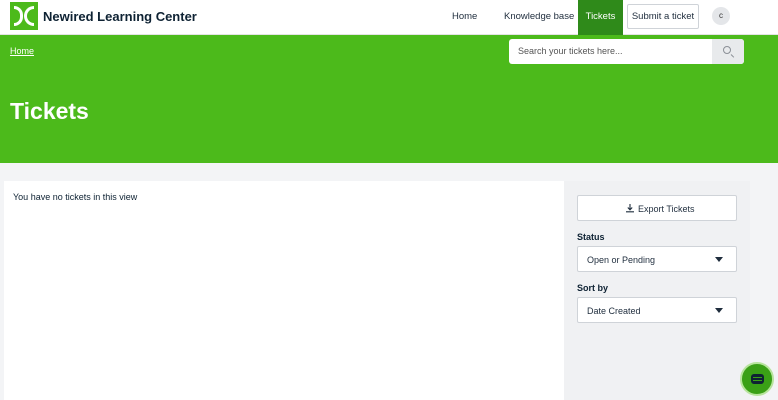 Image resolution: width=778 pixels, height=400 pixels. Describe the element at coordinates (75, 197) in the screenshot. I see `empty-state-message: You have no tickets in this view` at that location.